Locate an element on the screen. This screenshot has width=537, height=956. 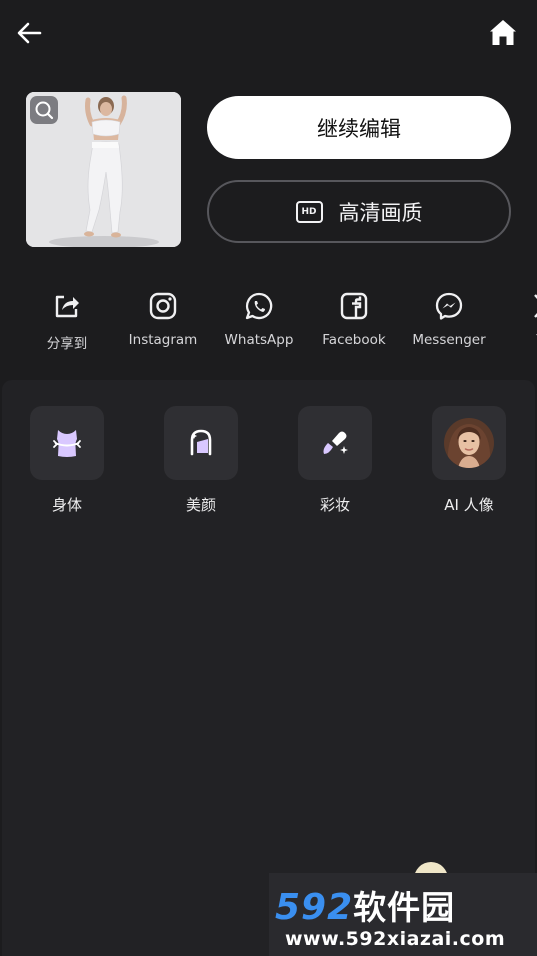
hd-quality-label: 高清画质 is located at coordinates (380, 212).